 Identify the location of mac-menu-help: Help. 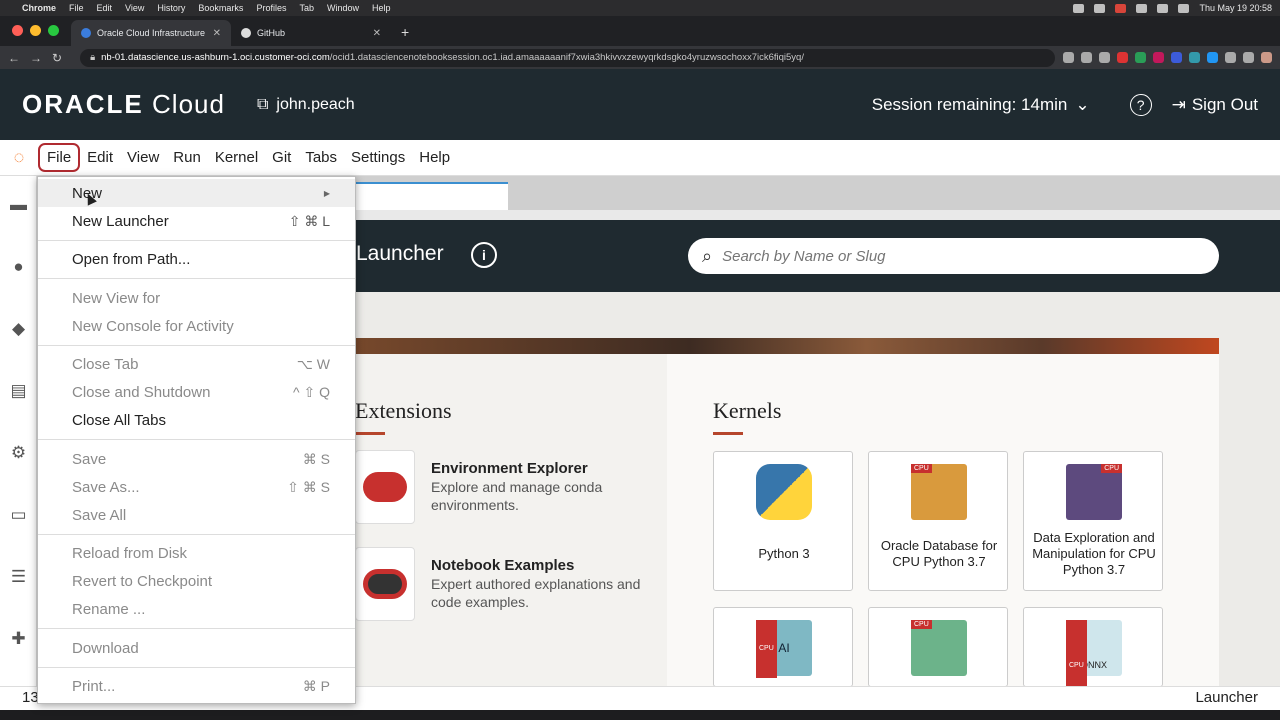
(381, 8).